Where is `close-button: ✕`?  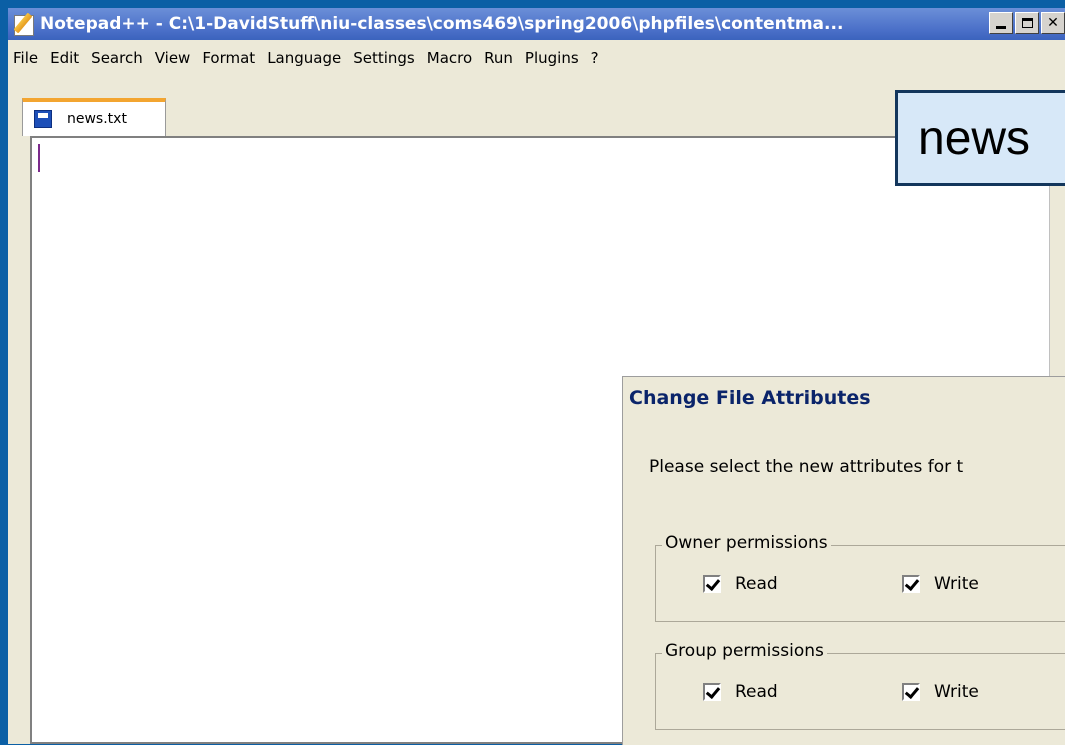 close-button: ✕ is located at coordinates (1053, 23).